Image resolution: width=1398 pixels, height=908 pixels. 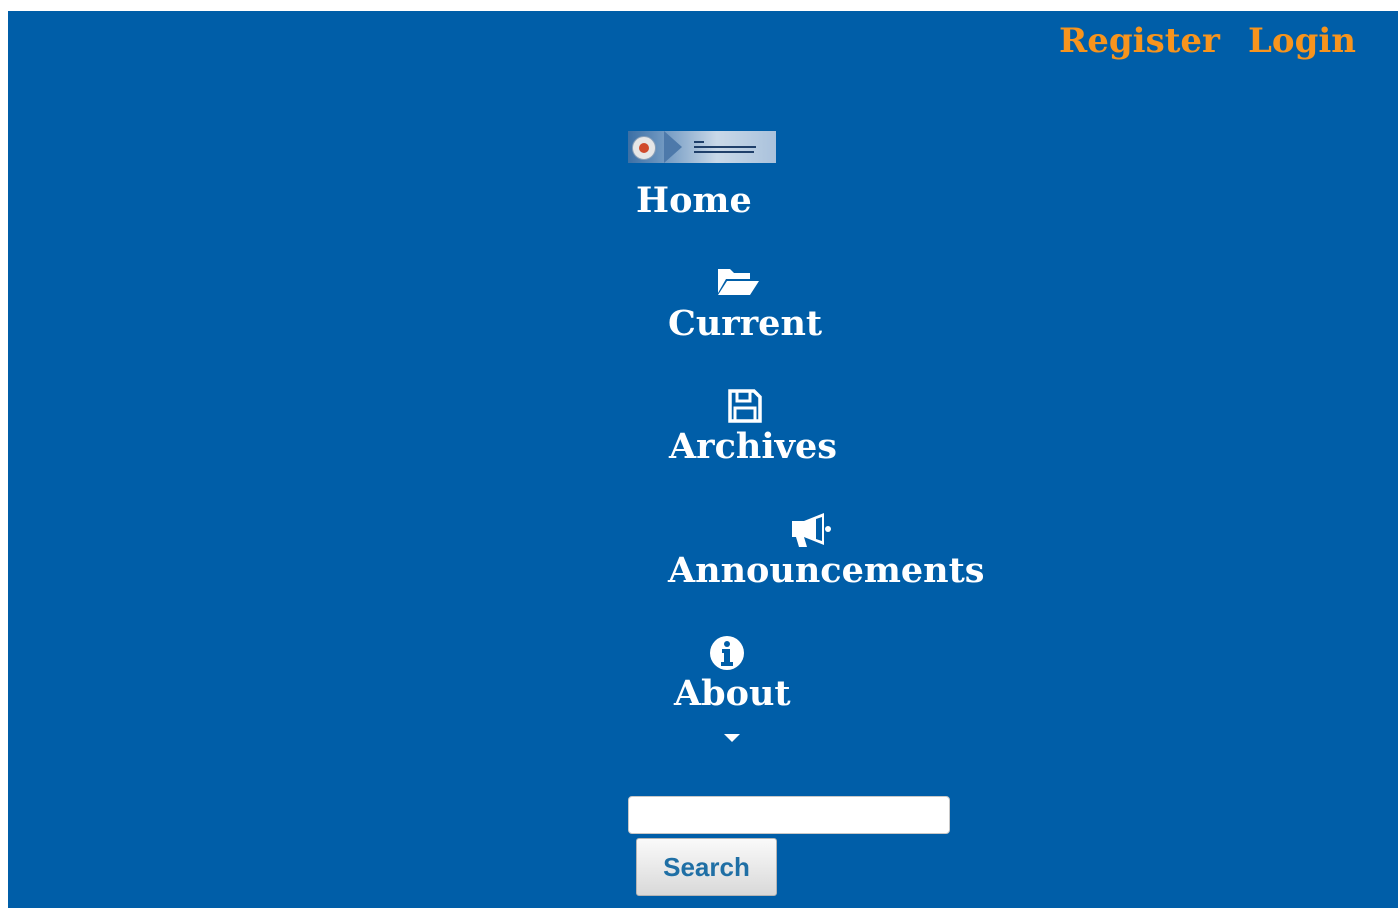 What do you see at coordinates (745, 406) in the screenshot?
I see `floppy-disk-icon` at bounding box center [745, 406].